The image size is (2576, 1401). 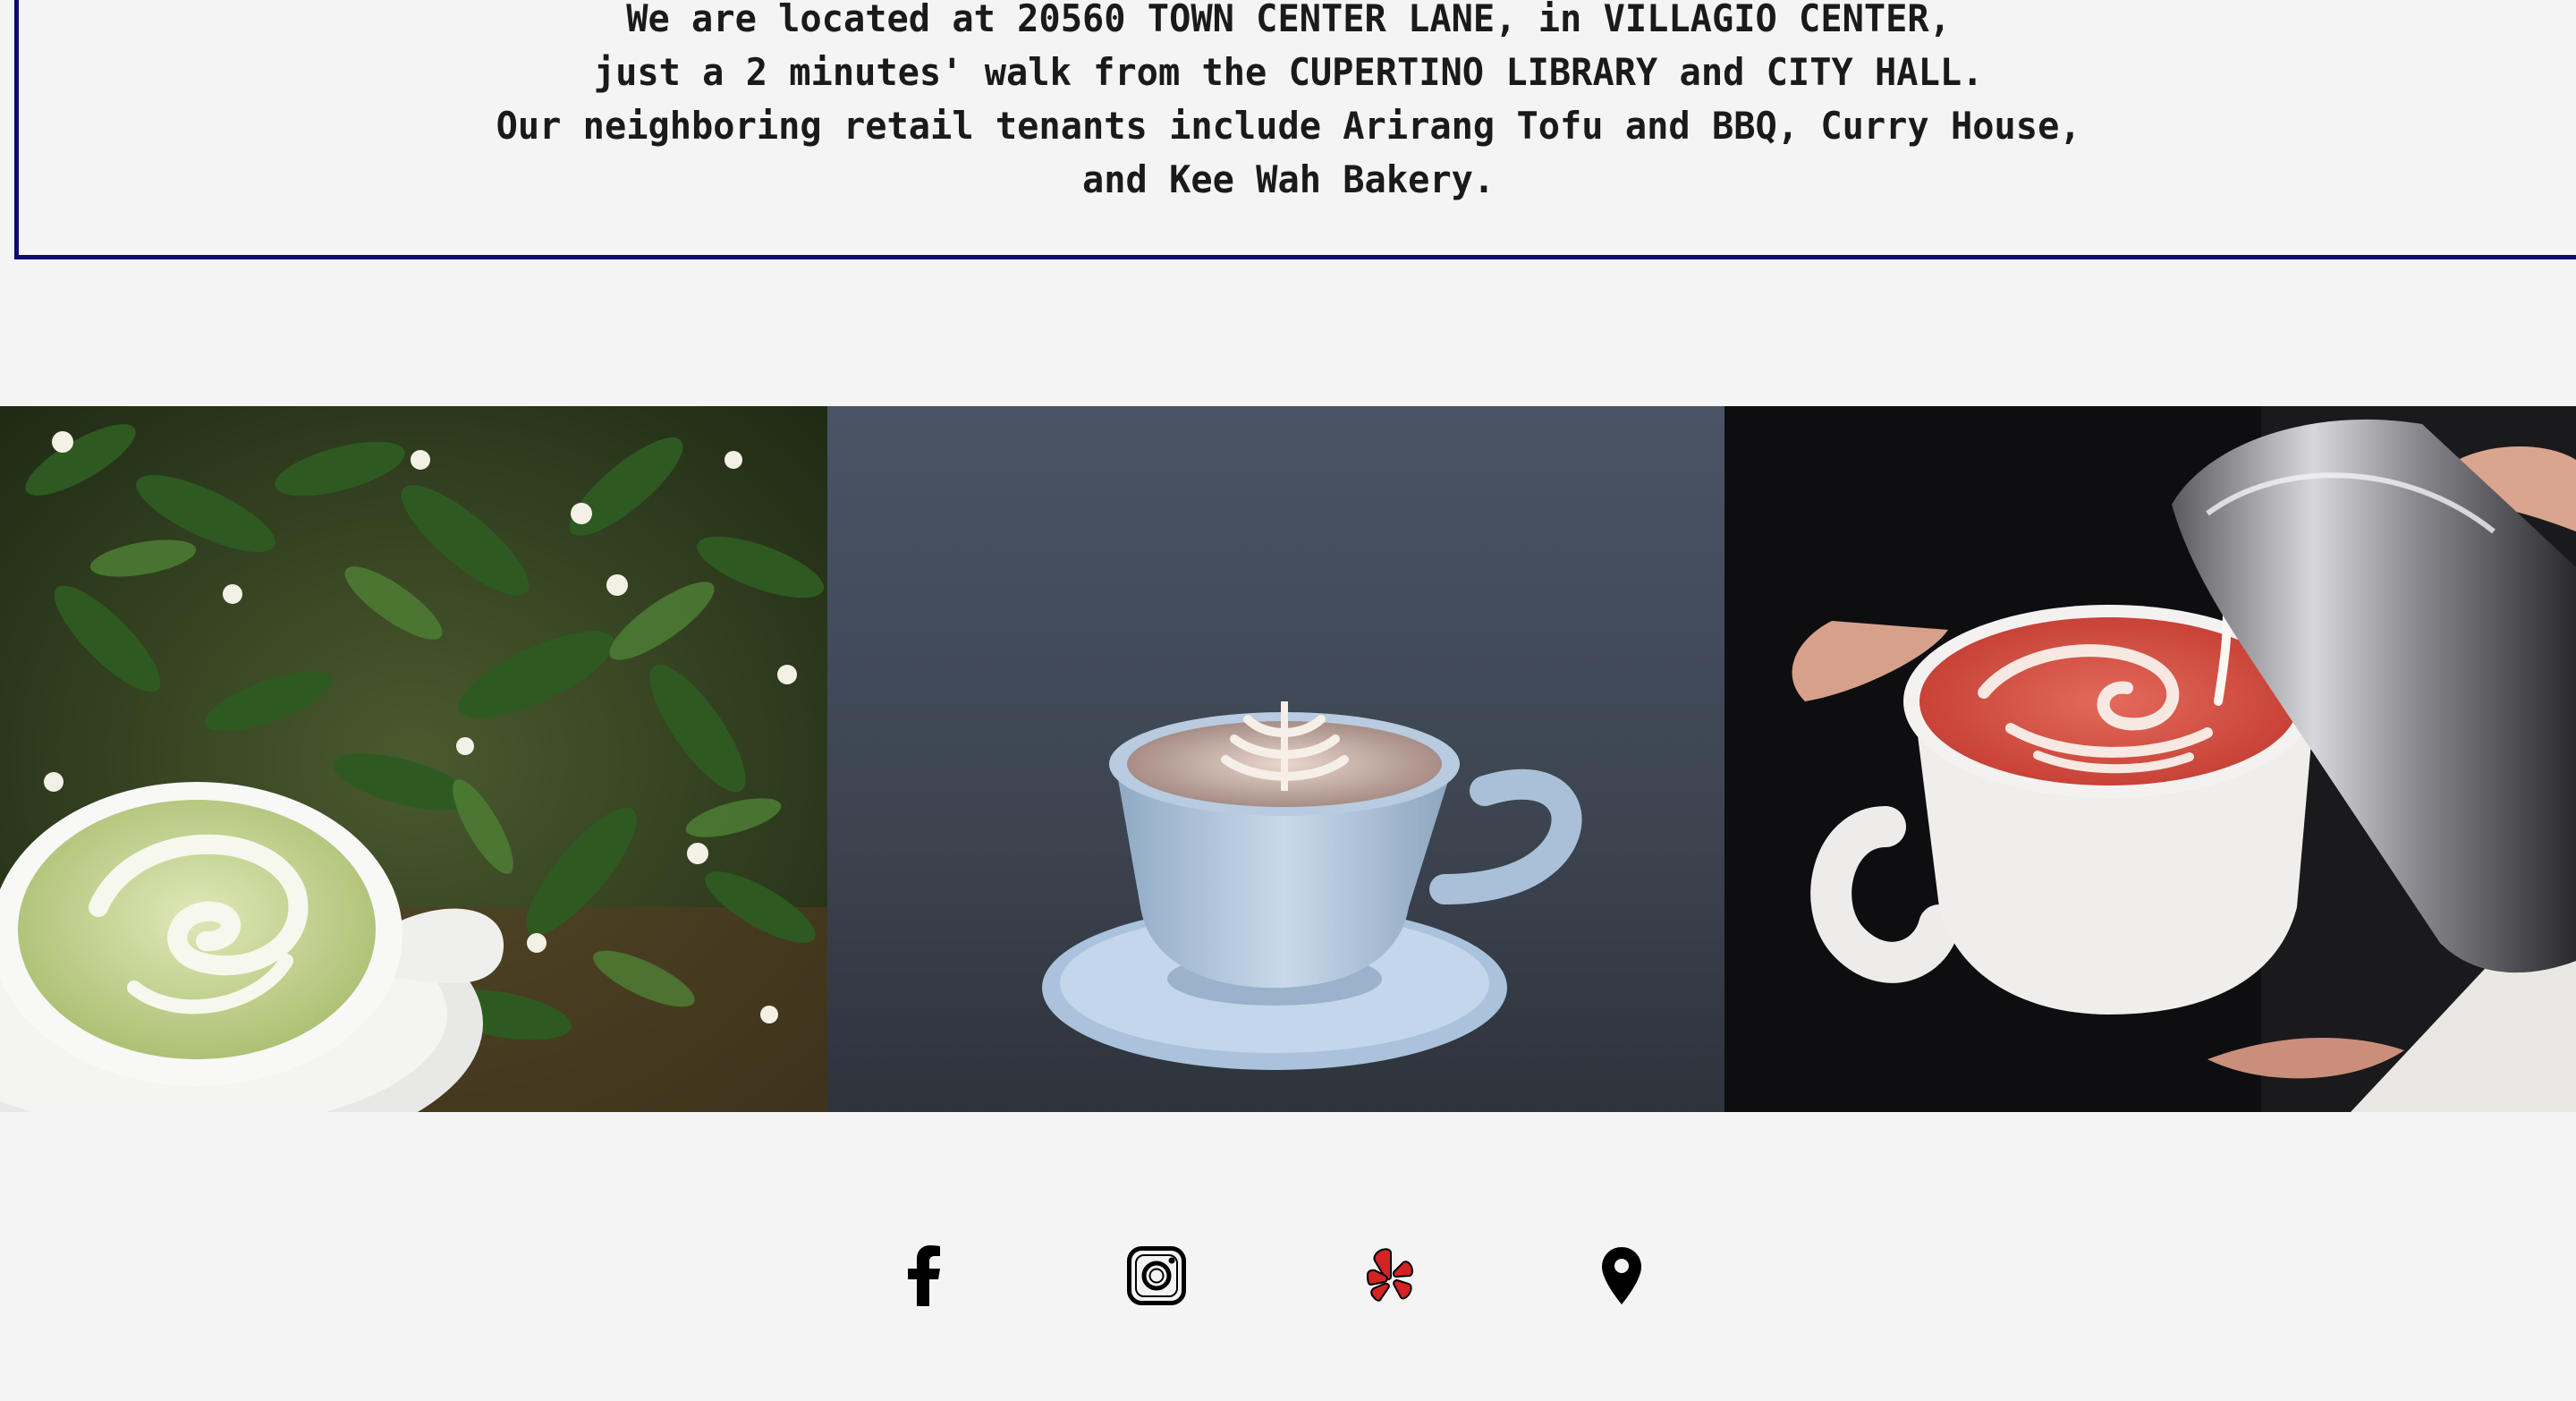 What do you see at coordinates (1288, 179) in the screenshot?
I see `location-line-4: and Kee Wah Bakery.` at bounding box center [1288, 179].